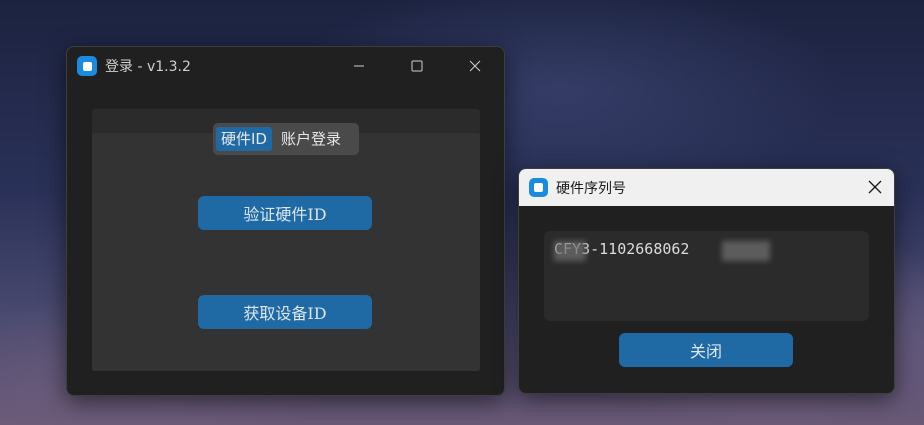 This screenshot has height=425, width=924. I want to click on minimize-icon, so click(359, 66).